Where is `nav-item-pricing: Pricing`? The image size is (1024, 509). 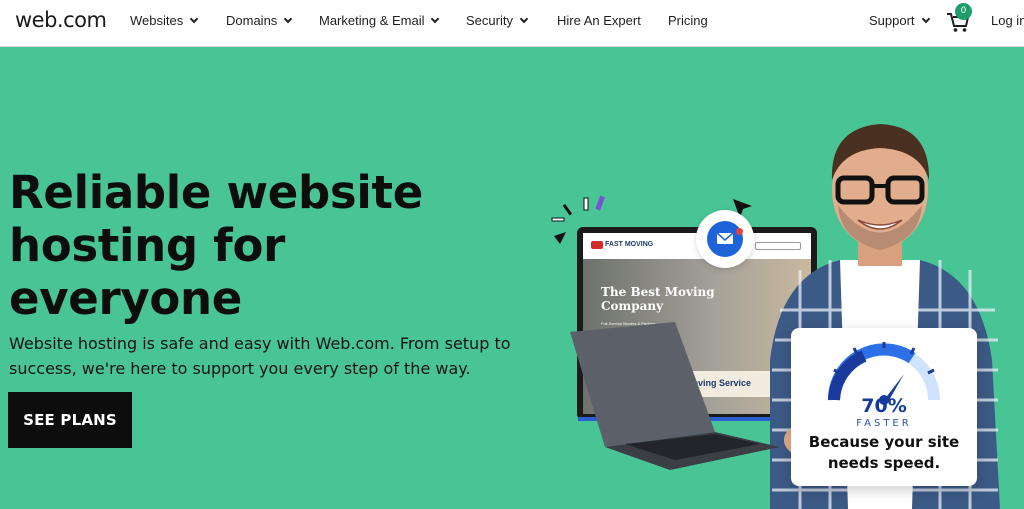
nav-item-pricing: Pricing is located at coordinates (688, 20).